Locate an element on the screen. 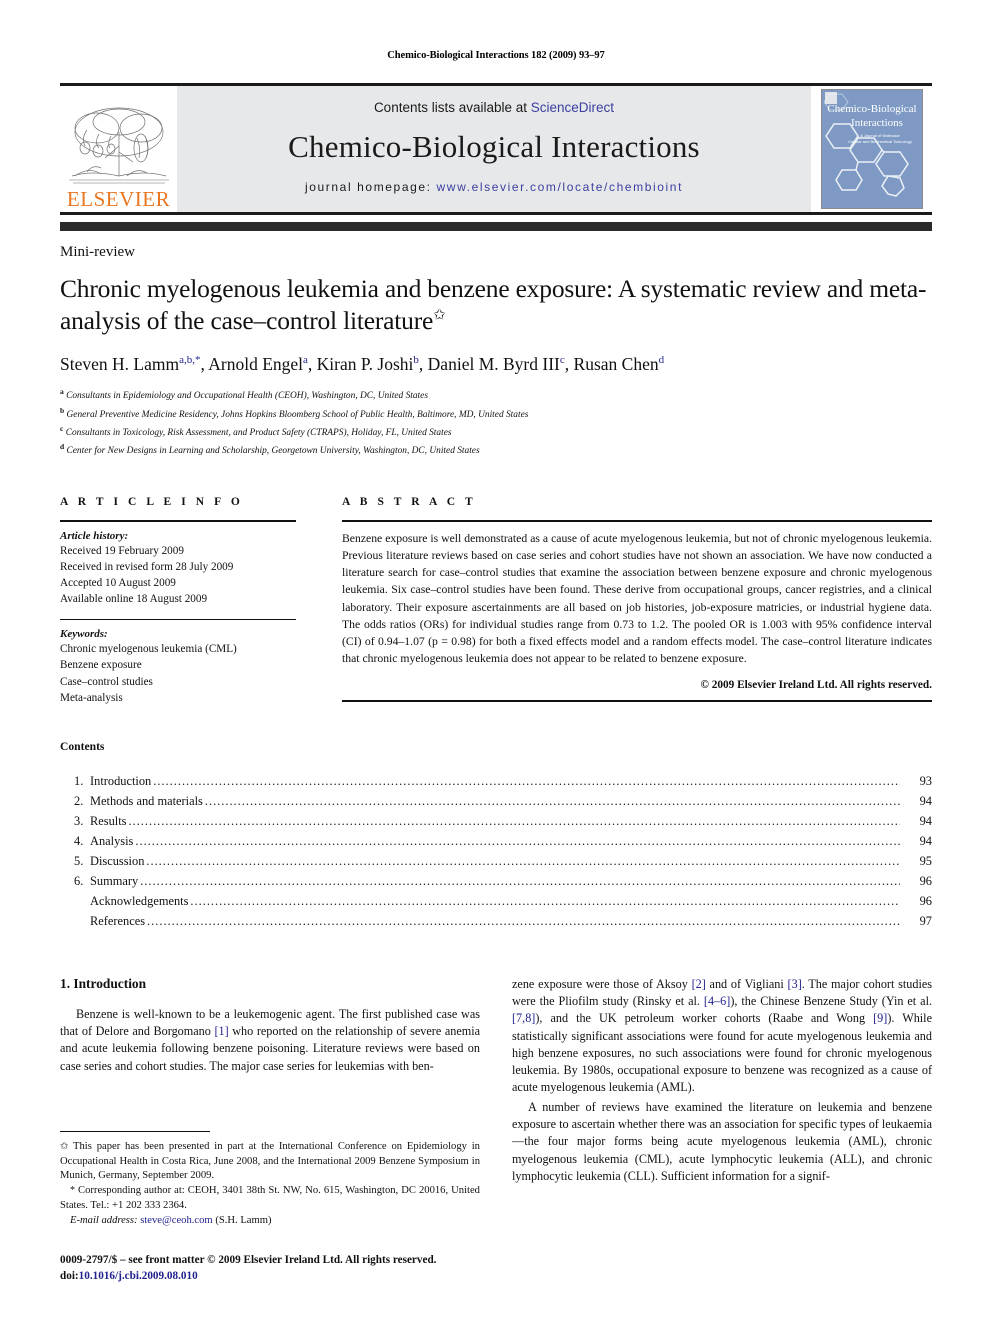 The image size is (992, 1323). footnote-star-marker: ✩ is located at coordinates (64, 1146).